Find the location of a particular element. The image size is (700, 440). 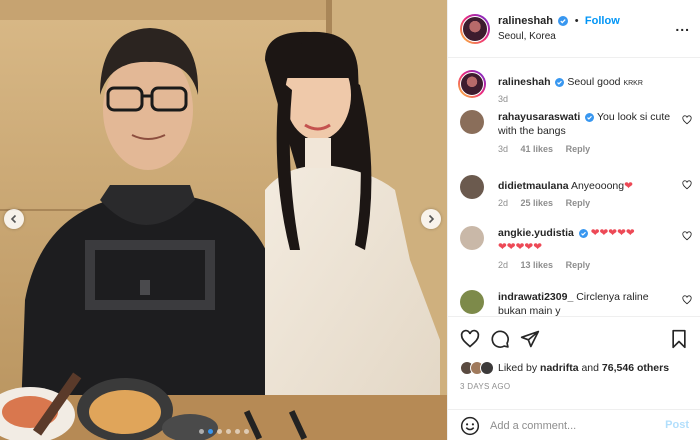

post-comment-button: Post is located at coordinates (677, 425).